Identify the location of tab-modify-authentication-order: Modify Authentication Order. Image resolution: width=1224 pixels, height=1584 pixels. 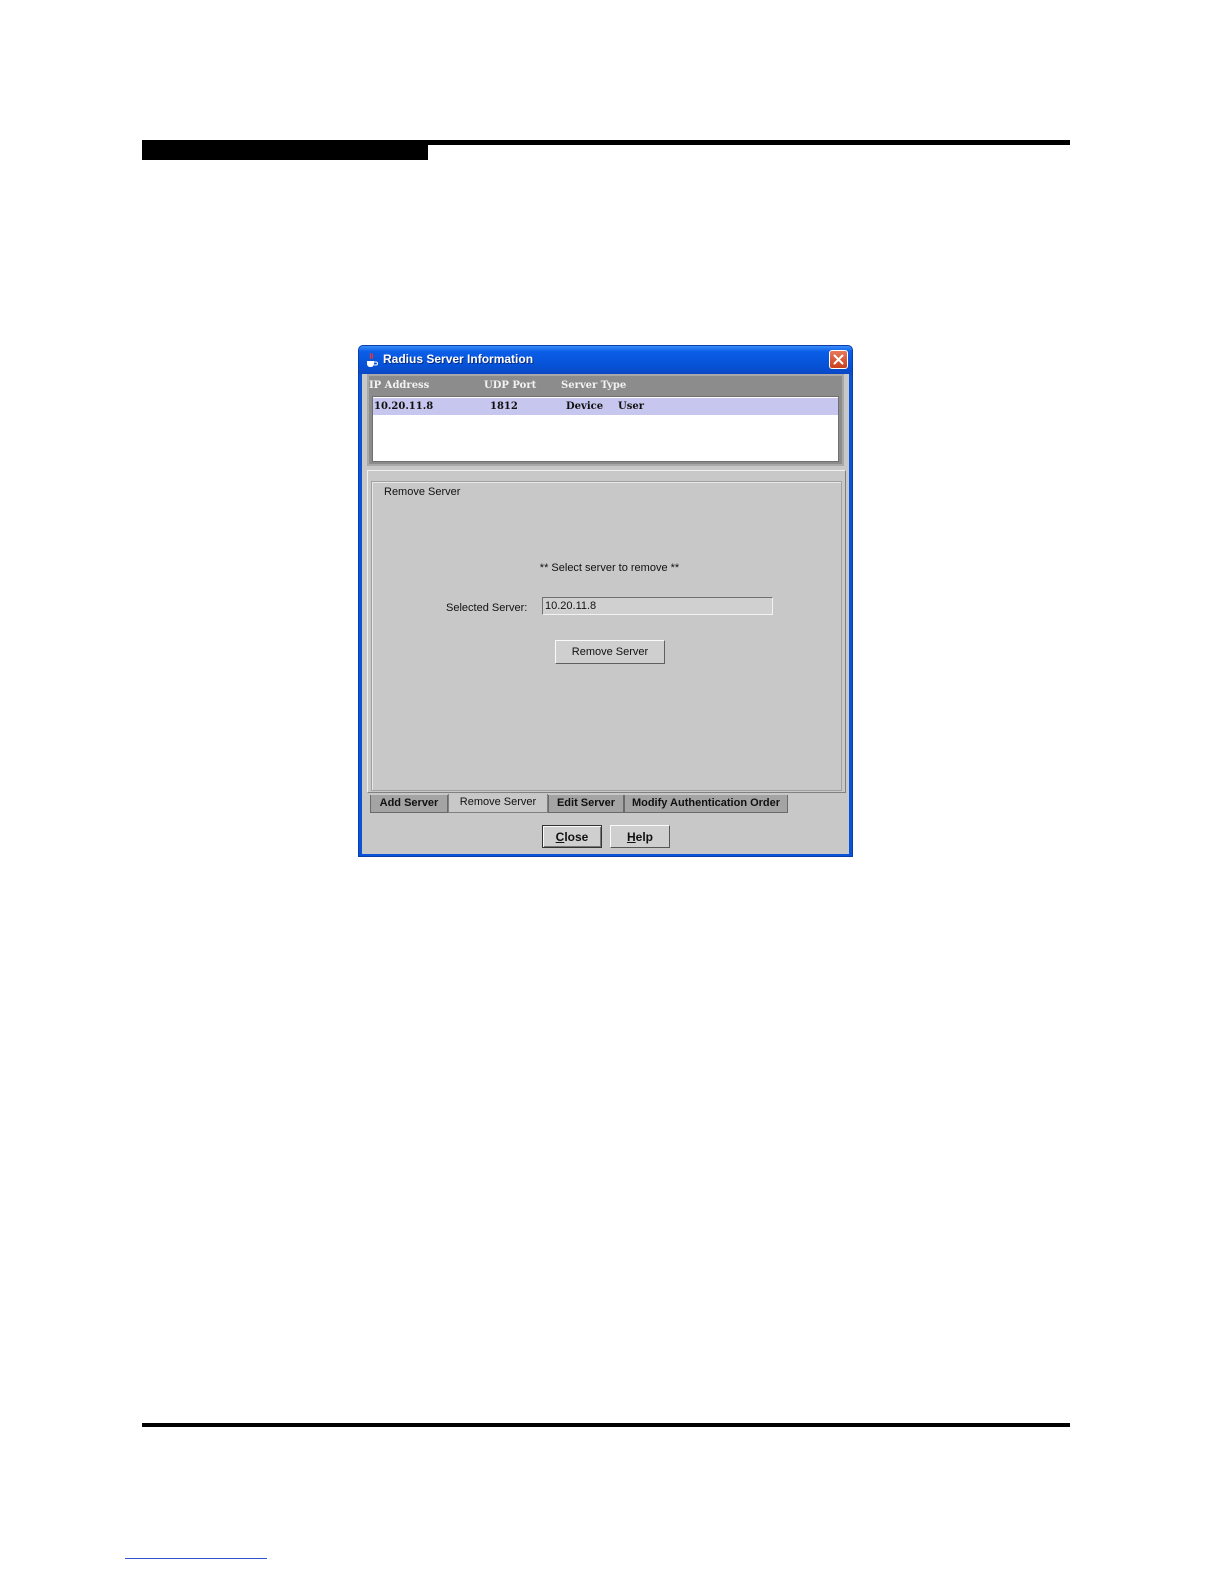
(706, 804).